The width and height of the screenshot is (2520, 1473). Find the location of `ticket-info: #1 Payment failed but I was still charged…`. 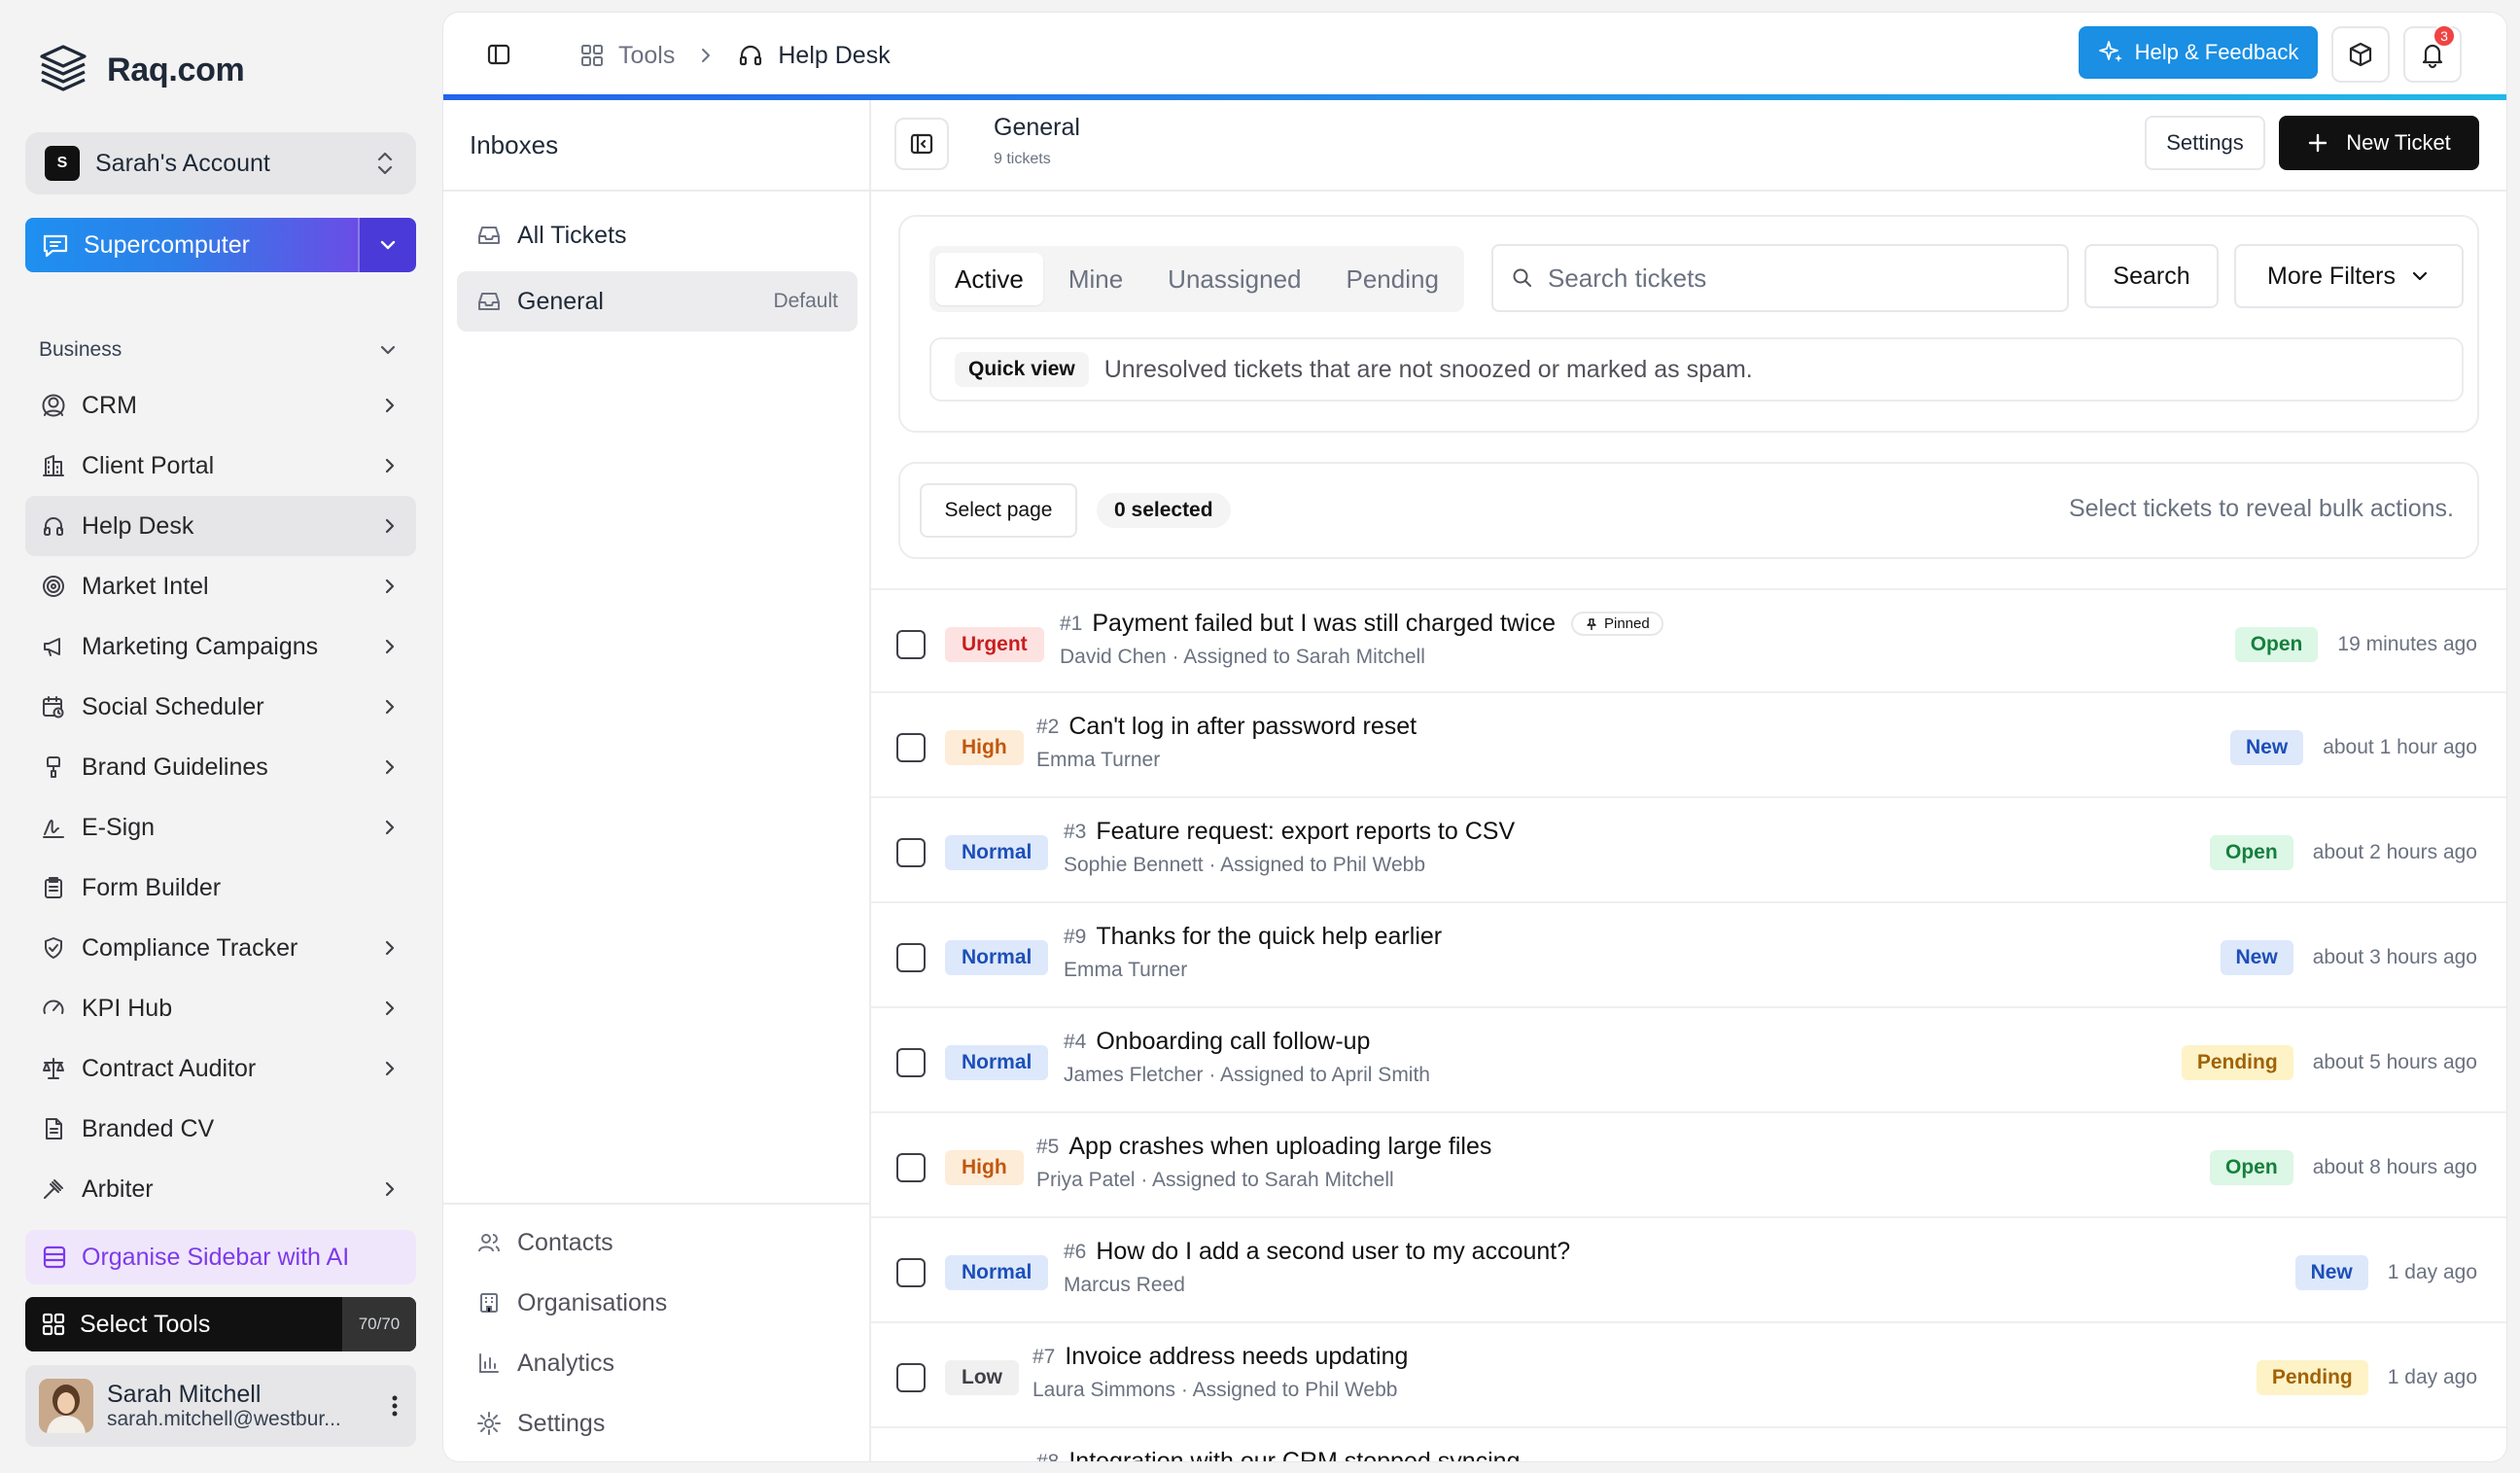

ticket-info: #1 Payment failed but I was still charged… is located at coordinates (1361, 639).